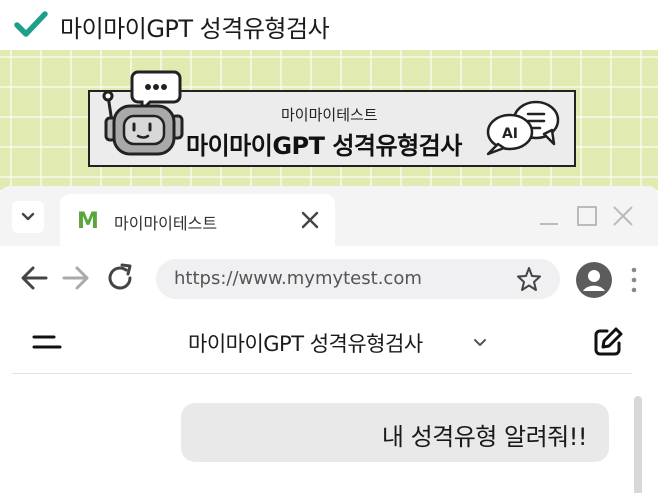 The width and height of the screenshot is (658, 493). What do you see at coordinates (76, 278) in the screenshot?
I see `forward-icon` at bounding box center [76, 278].